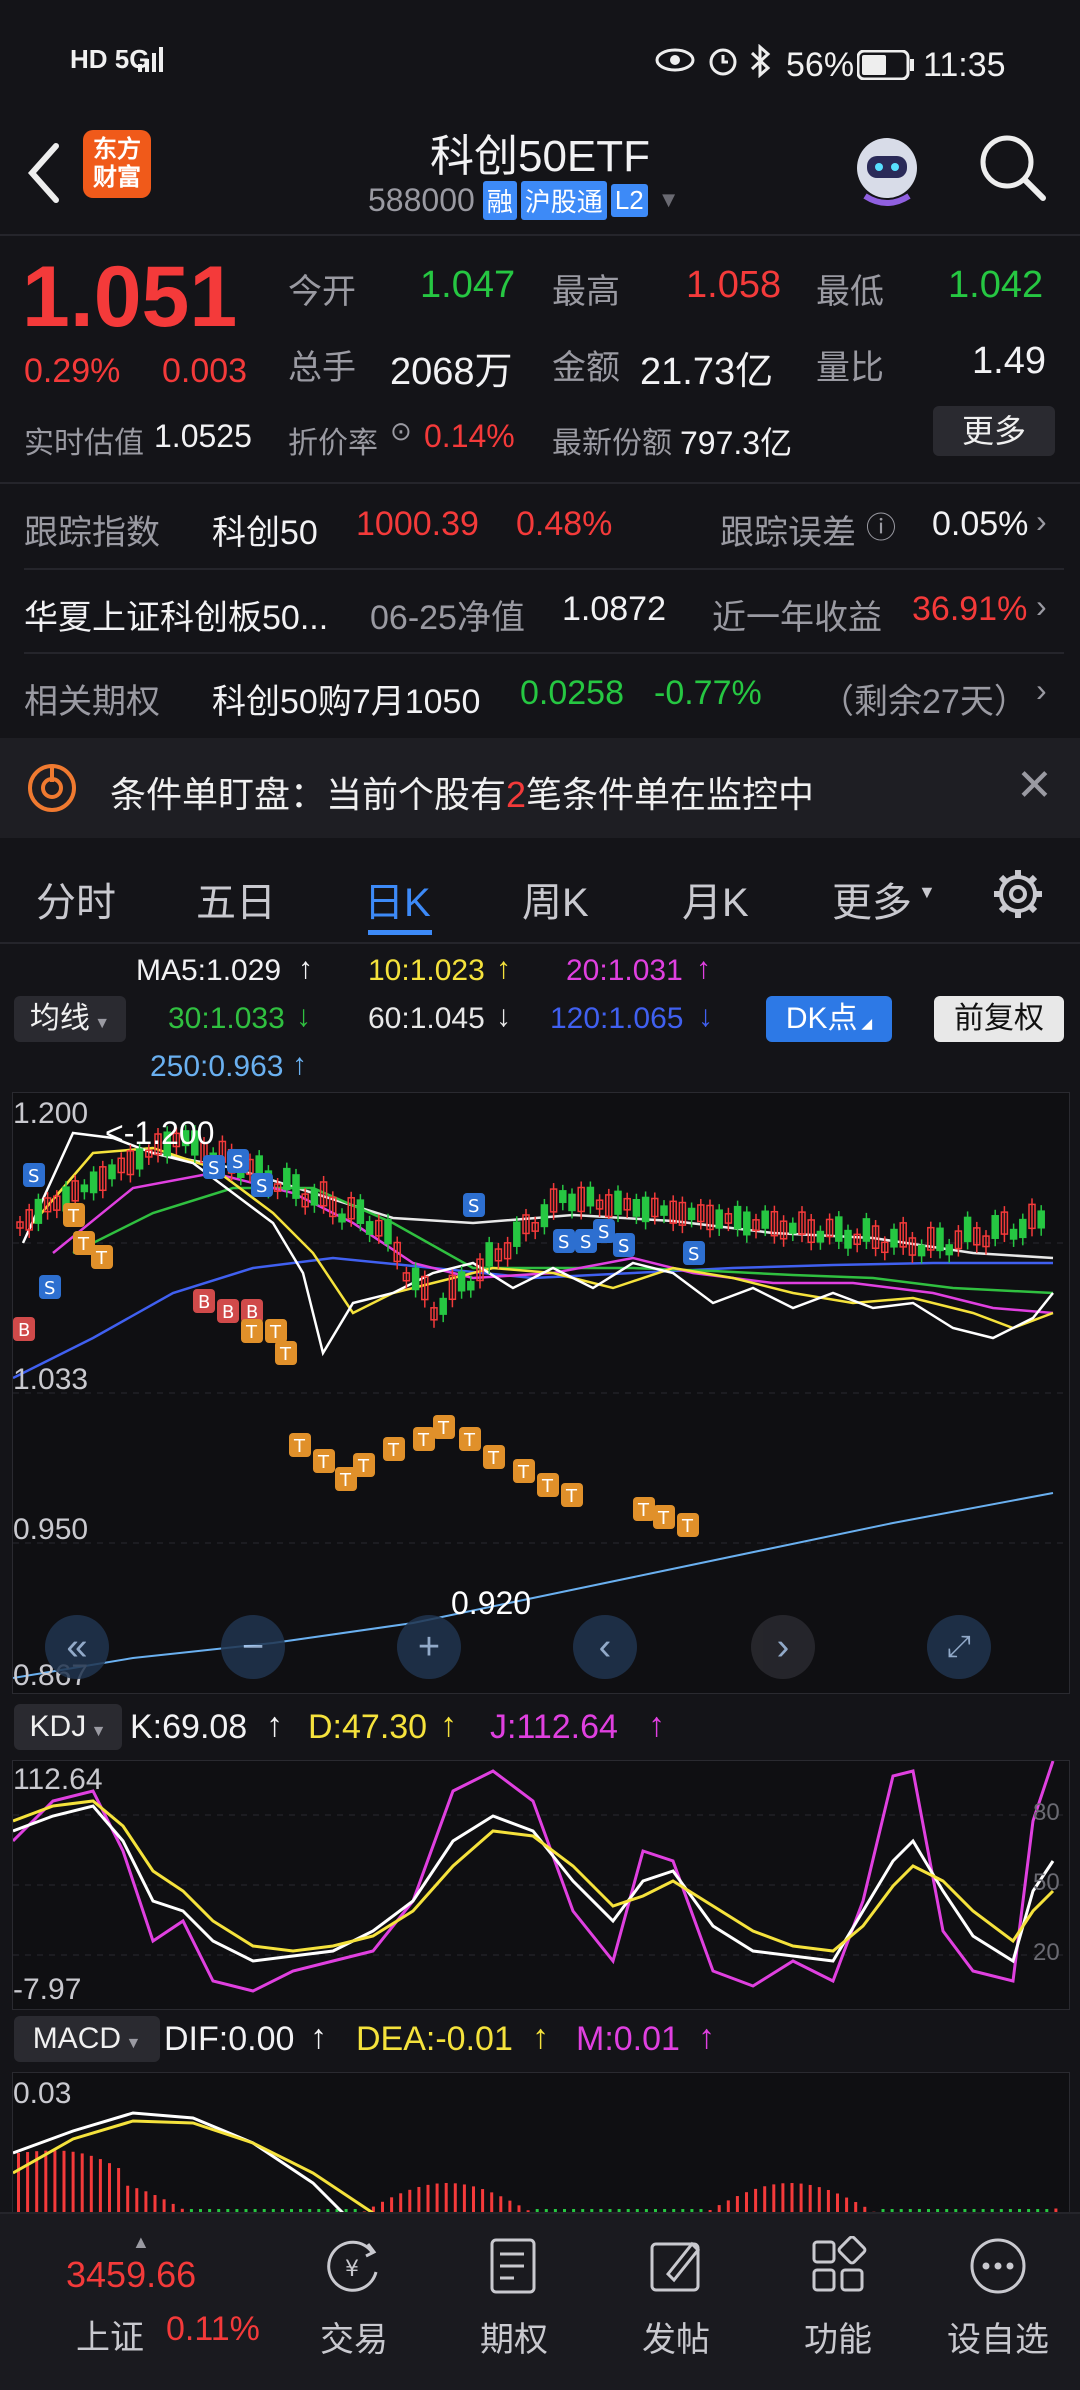  What do you see at coordinates (368, 1727) in the screenshot?
I see `kdj-d: D:47.30` at bounding box center [368, 1727].